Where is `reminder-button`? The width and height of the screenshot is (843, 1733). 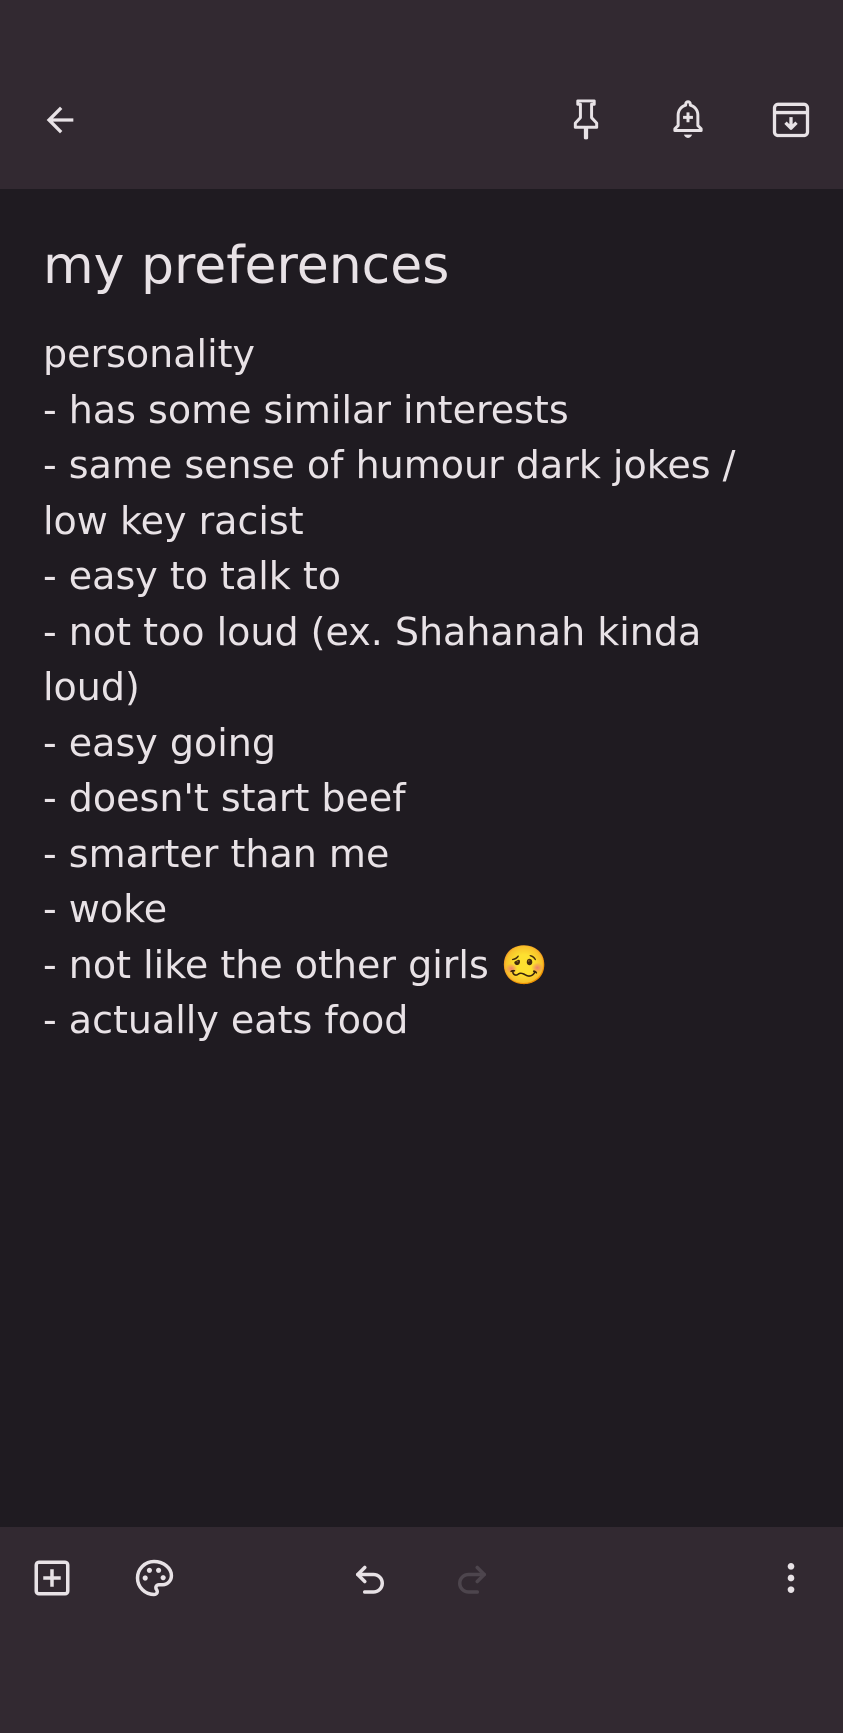
reminder-button is located at coordinates (688, 119).